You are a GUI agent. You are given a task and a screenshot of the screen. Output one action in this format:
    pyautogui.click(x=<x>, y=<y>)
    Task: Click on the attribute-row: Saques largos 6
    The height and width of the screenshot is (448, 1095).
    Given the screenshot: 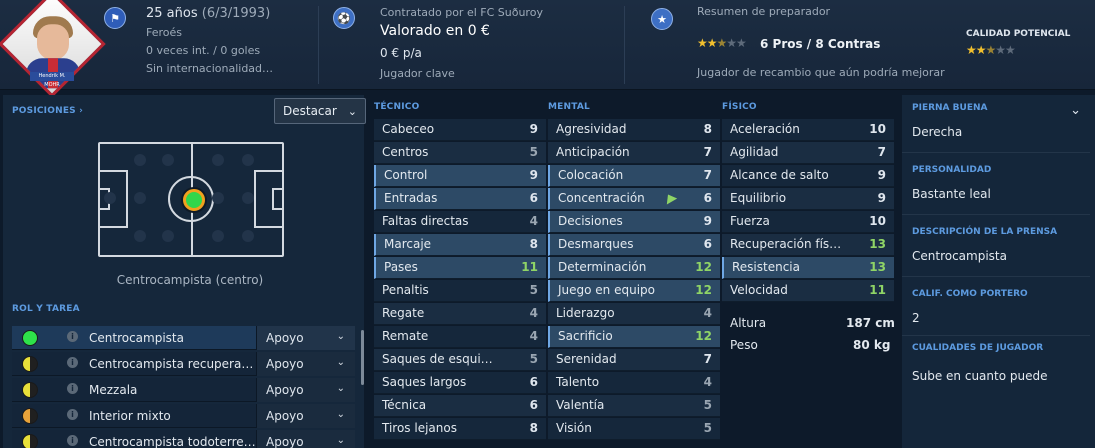 What is the action you would take?
    pyautogui.click(x=460, y=383)
    